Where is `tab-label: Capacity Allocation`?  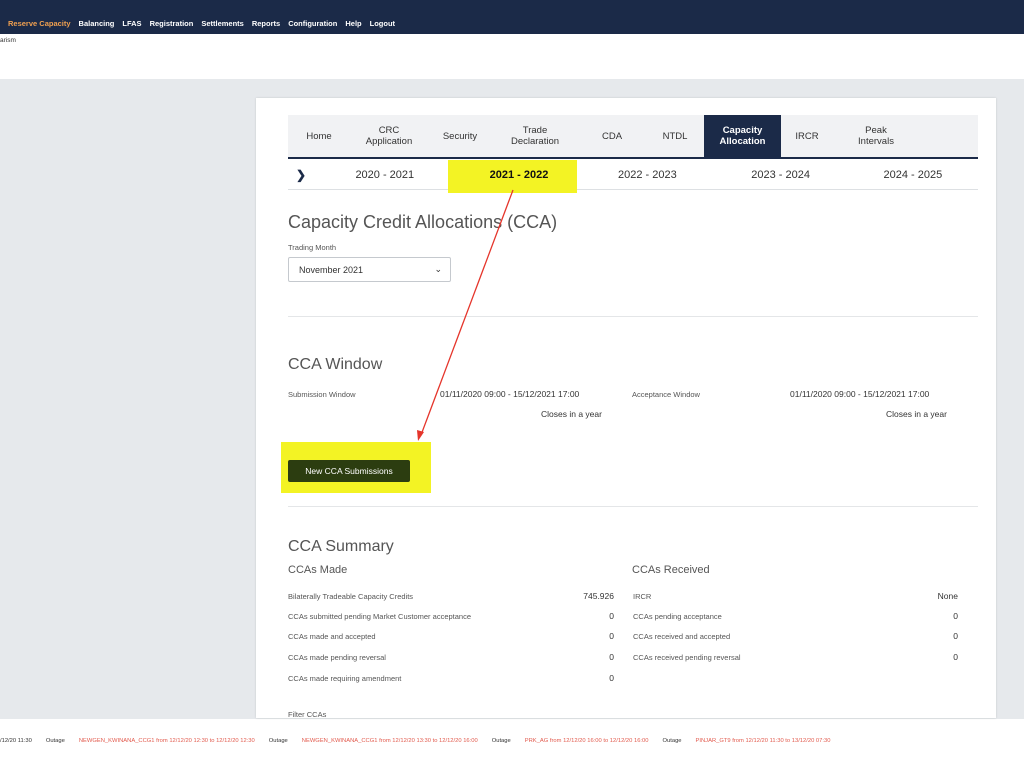 tab-label: Capacity Allocation is located at coordinates (743, 136).